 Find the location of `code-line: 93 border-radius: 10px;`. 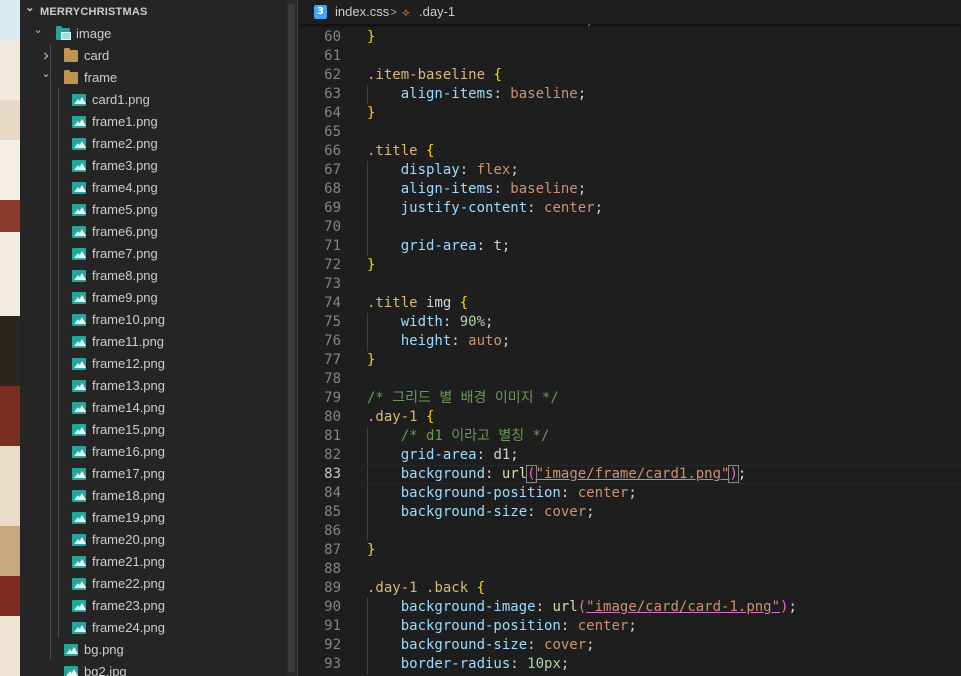

code-line: 93 border-radius: 10px; is located at coordinates (629, 664).